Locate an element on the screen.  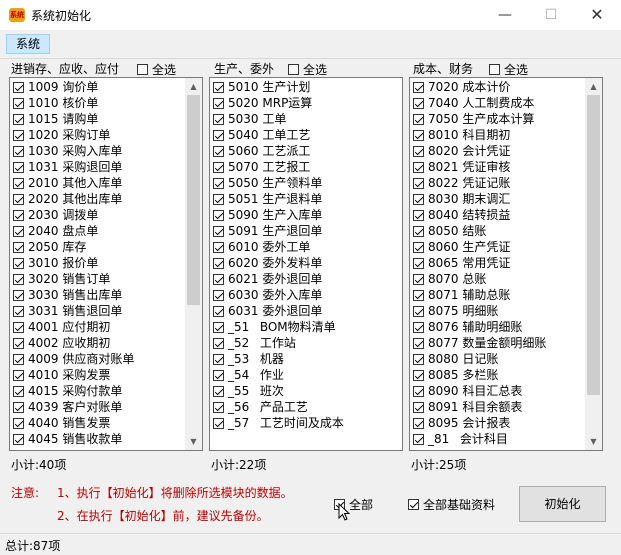
list-item: 5060 工艺派工 is located at coordinates (277, 151).